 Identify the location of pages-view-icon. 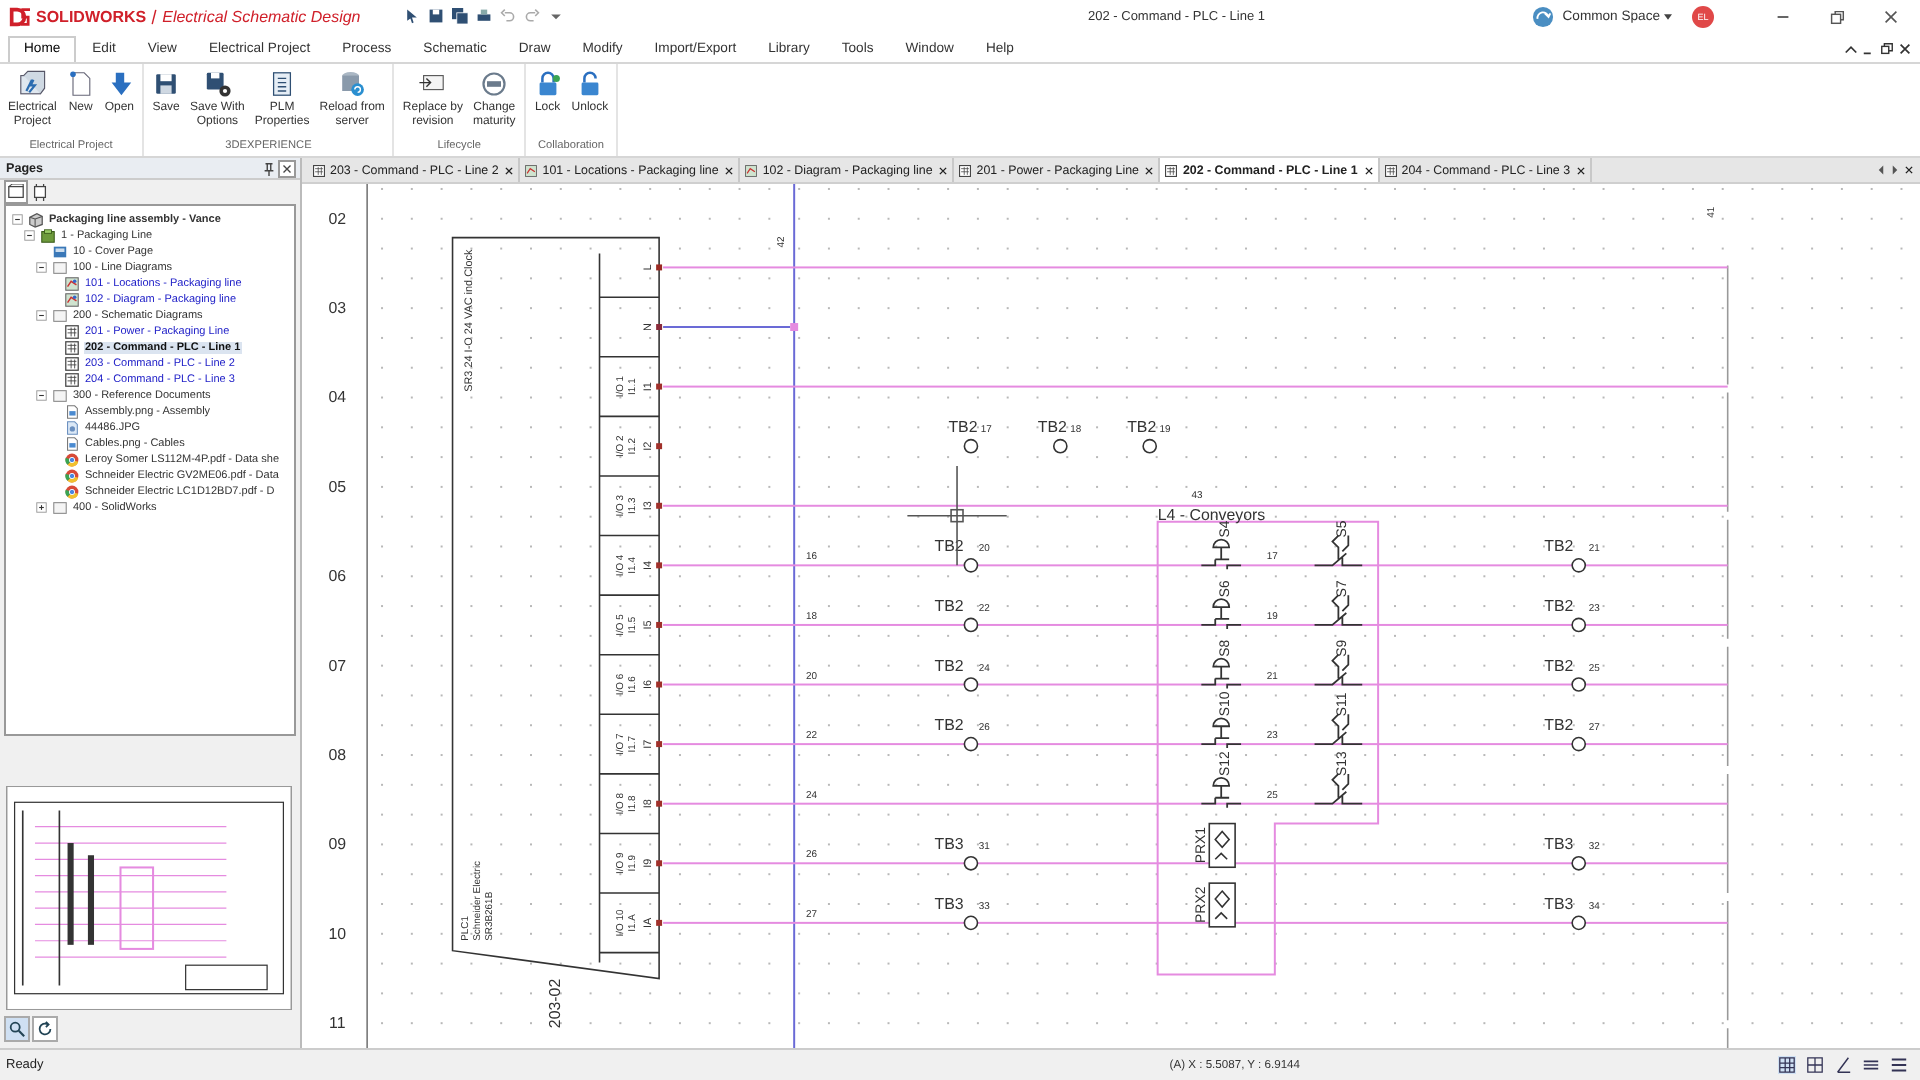
(16, 192).